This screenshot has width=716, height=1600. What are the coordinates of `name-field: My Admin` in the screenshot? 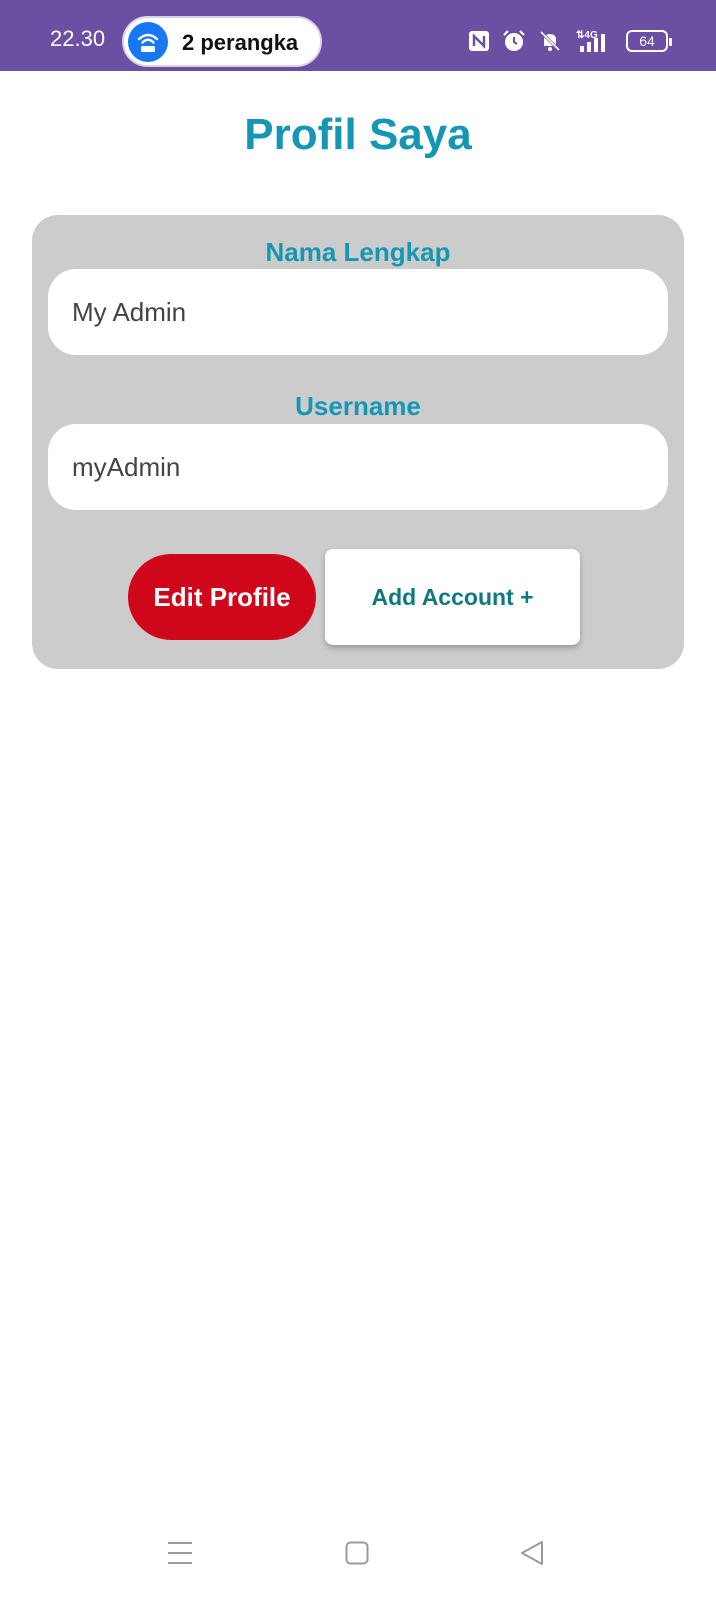 It's located at (358, 312).